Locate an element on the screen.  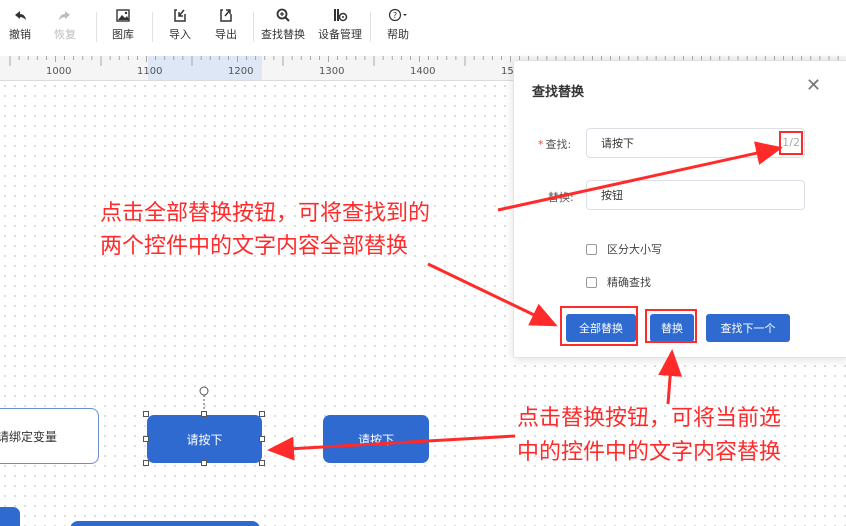
button-widget: 请按下 is located at coordinates (376, 439).